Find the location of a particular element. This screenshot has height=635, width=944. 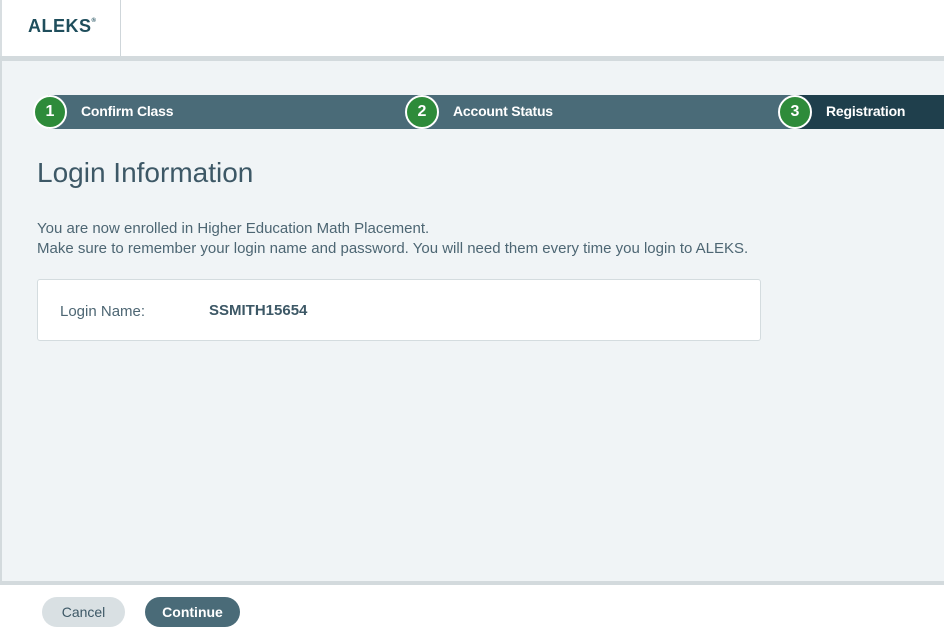

step-3-label: Registration is located at coordinates (866, 111).